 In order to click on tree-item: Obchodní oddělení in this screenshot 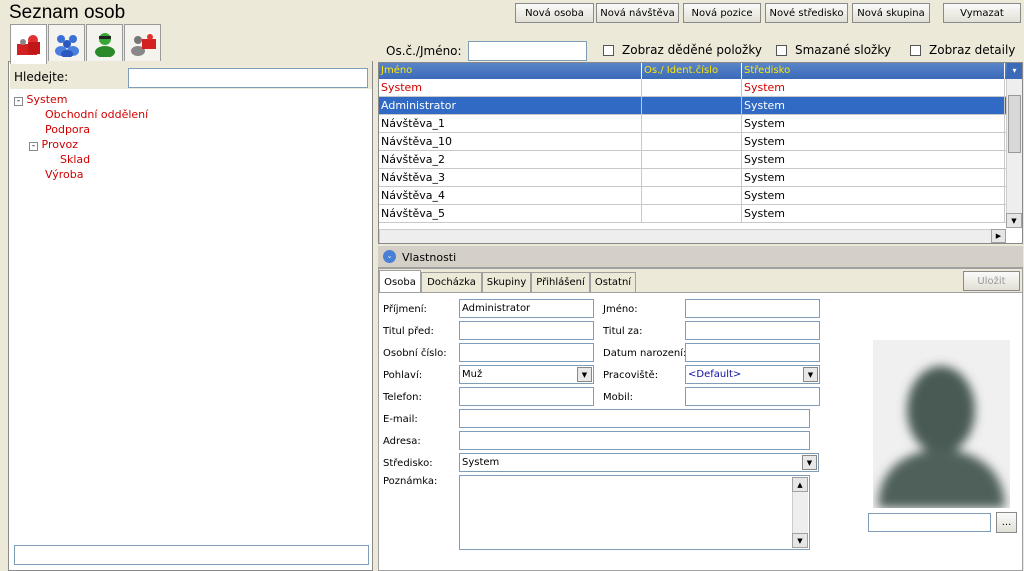, I will do `click(81, 114)`.